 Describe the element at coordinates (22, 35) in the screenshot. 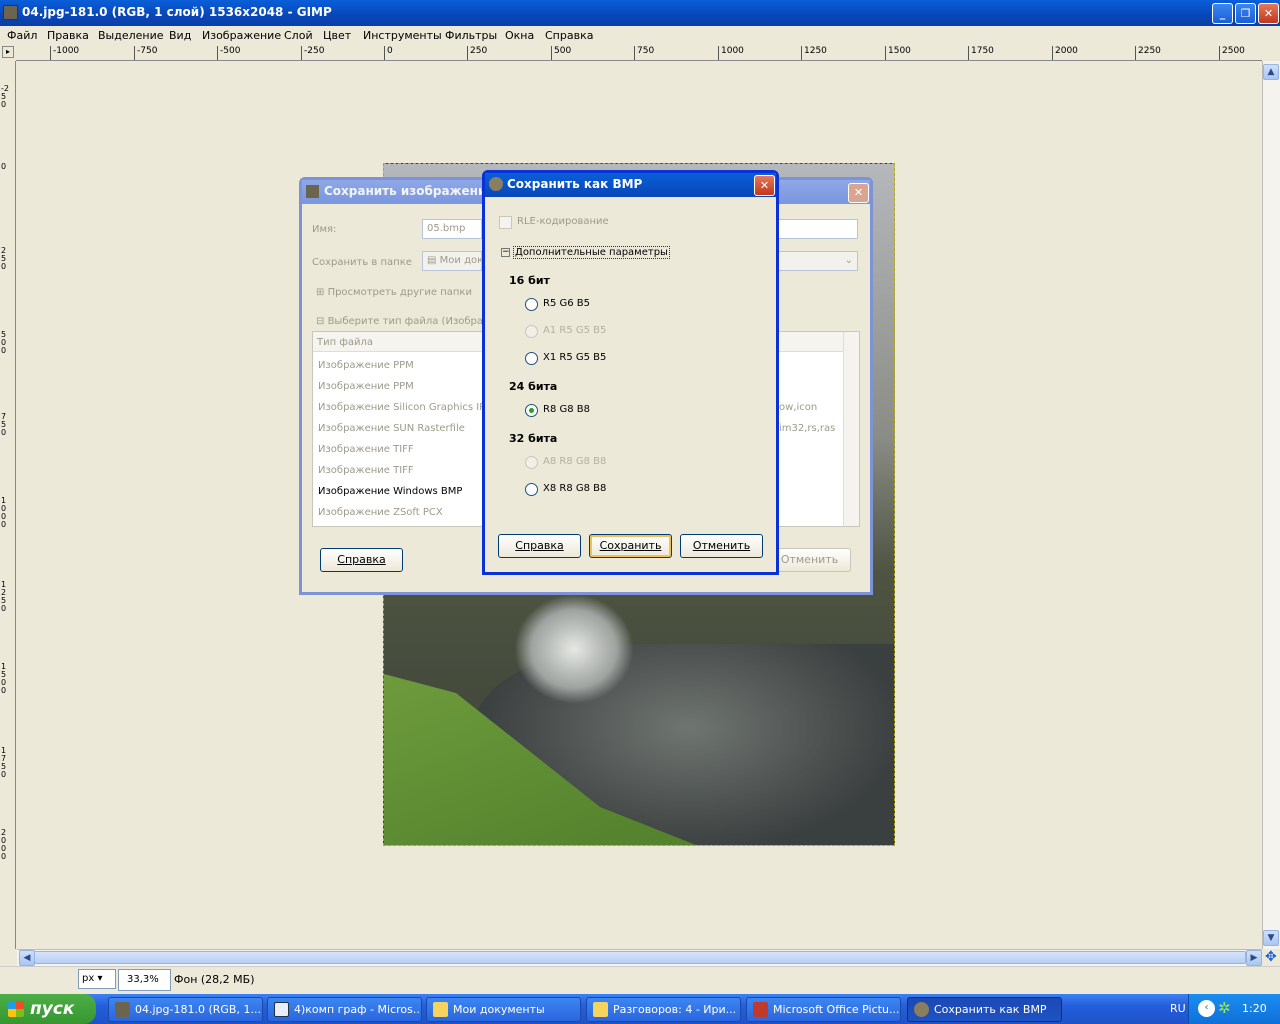

I see `menu-file: Файл` at that location.